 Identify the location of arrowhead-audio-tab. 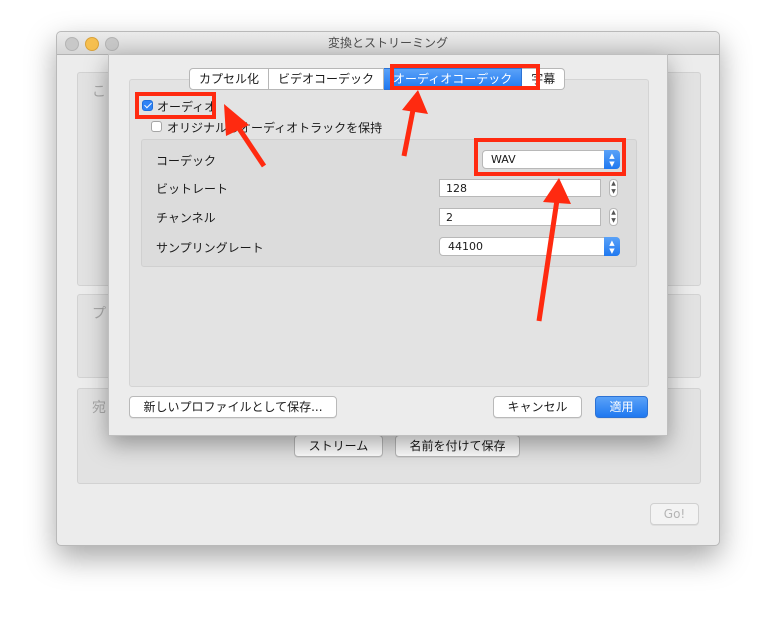
(415, 102).